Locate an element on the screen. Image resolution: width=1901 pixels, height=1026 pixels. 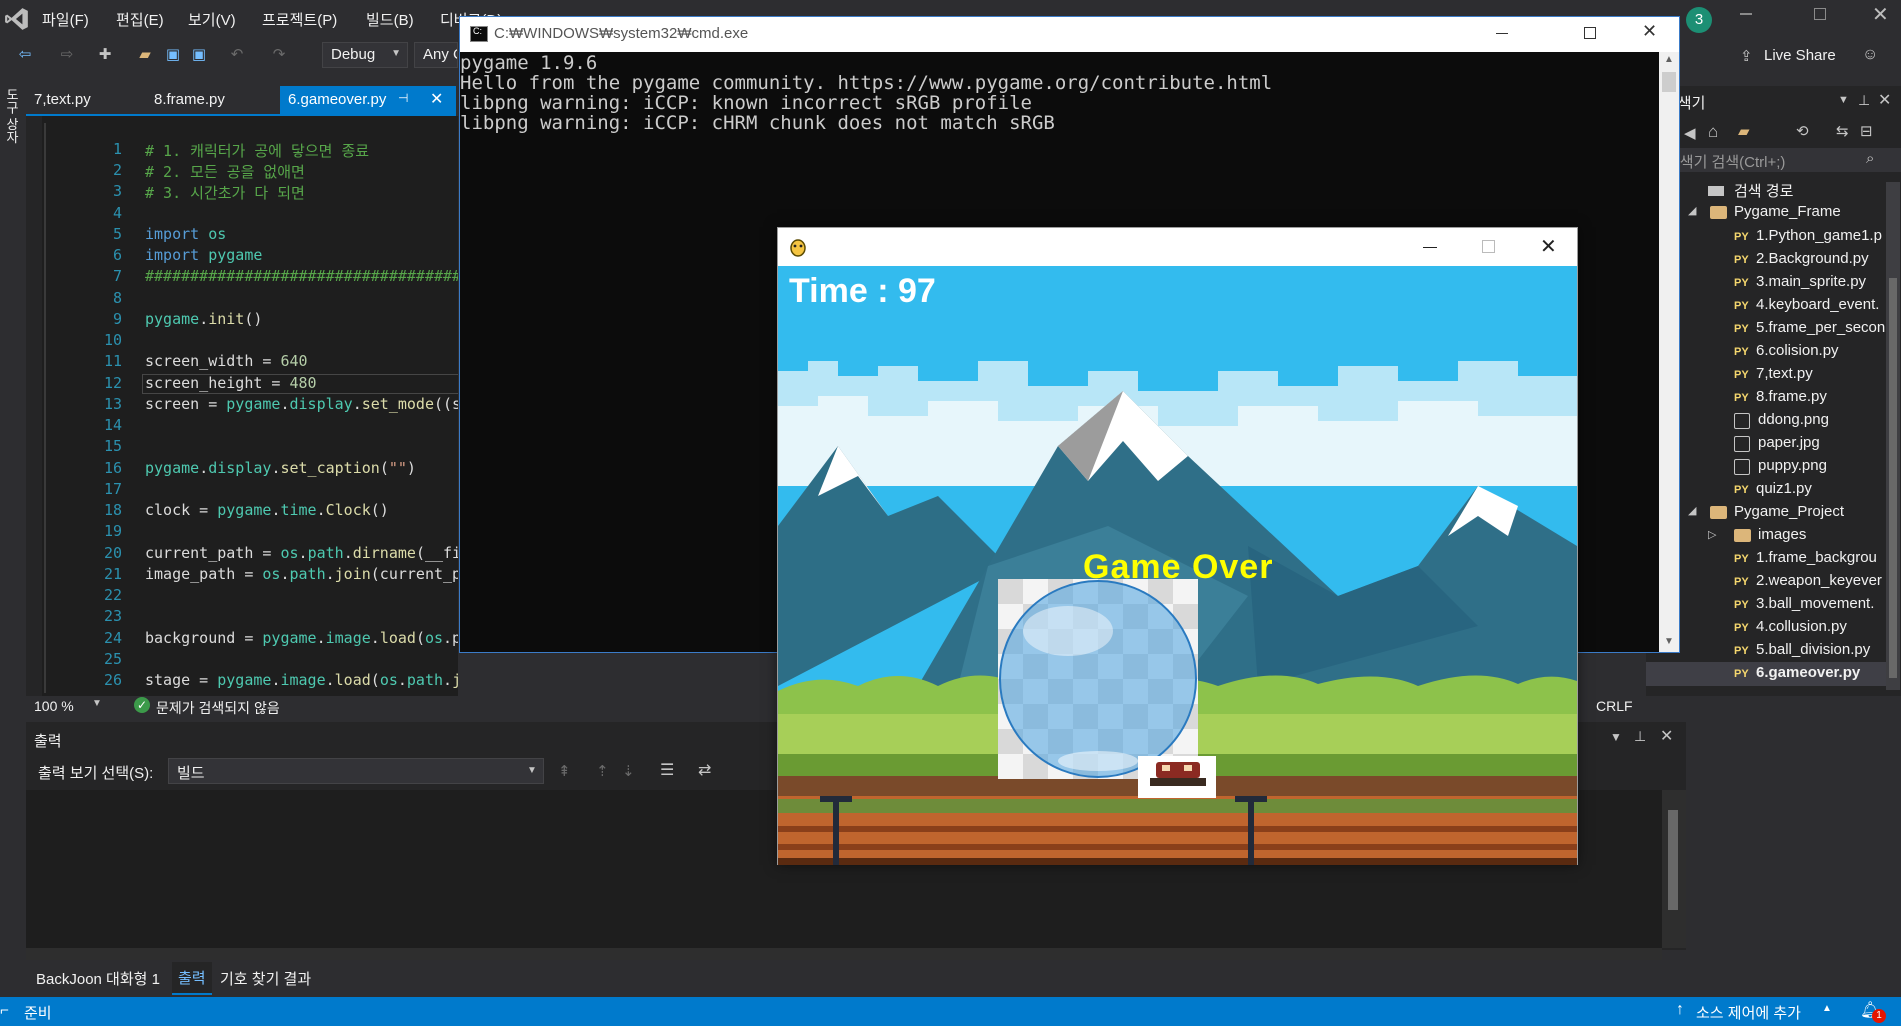
open-folder-icon: ▰ is located at coordinates (145, 55).